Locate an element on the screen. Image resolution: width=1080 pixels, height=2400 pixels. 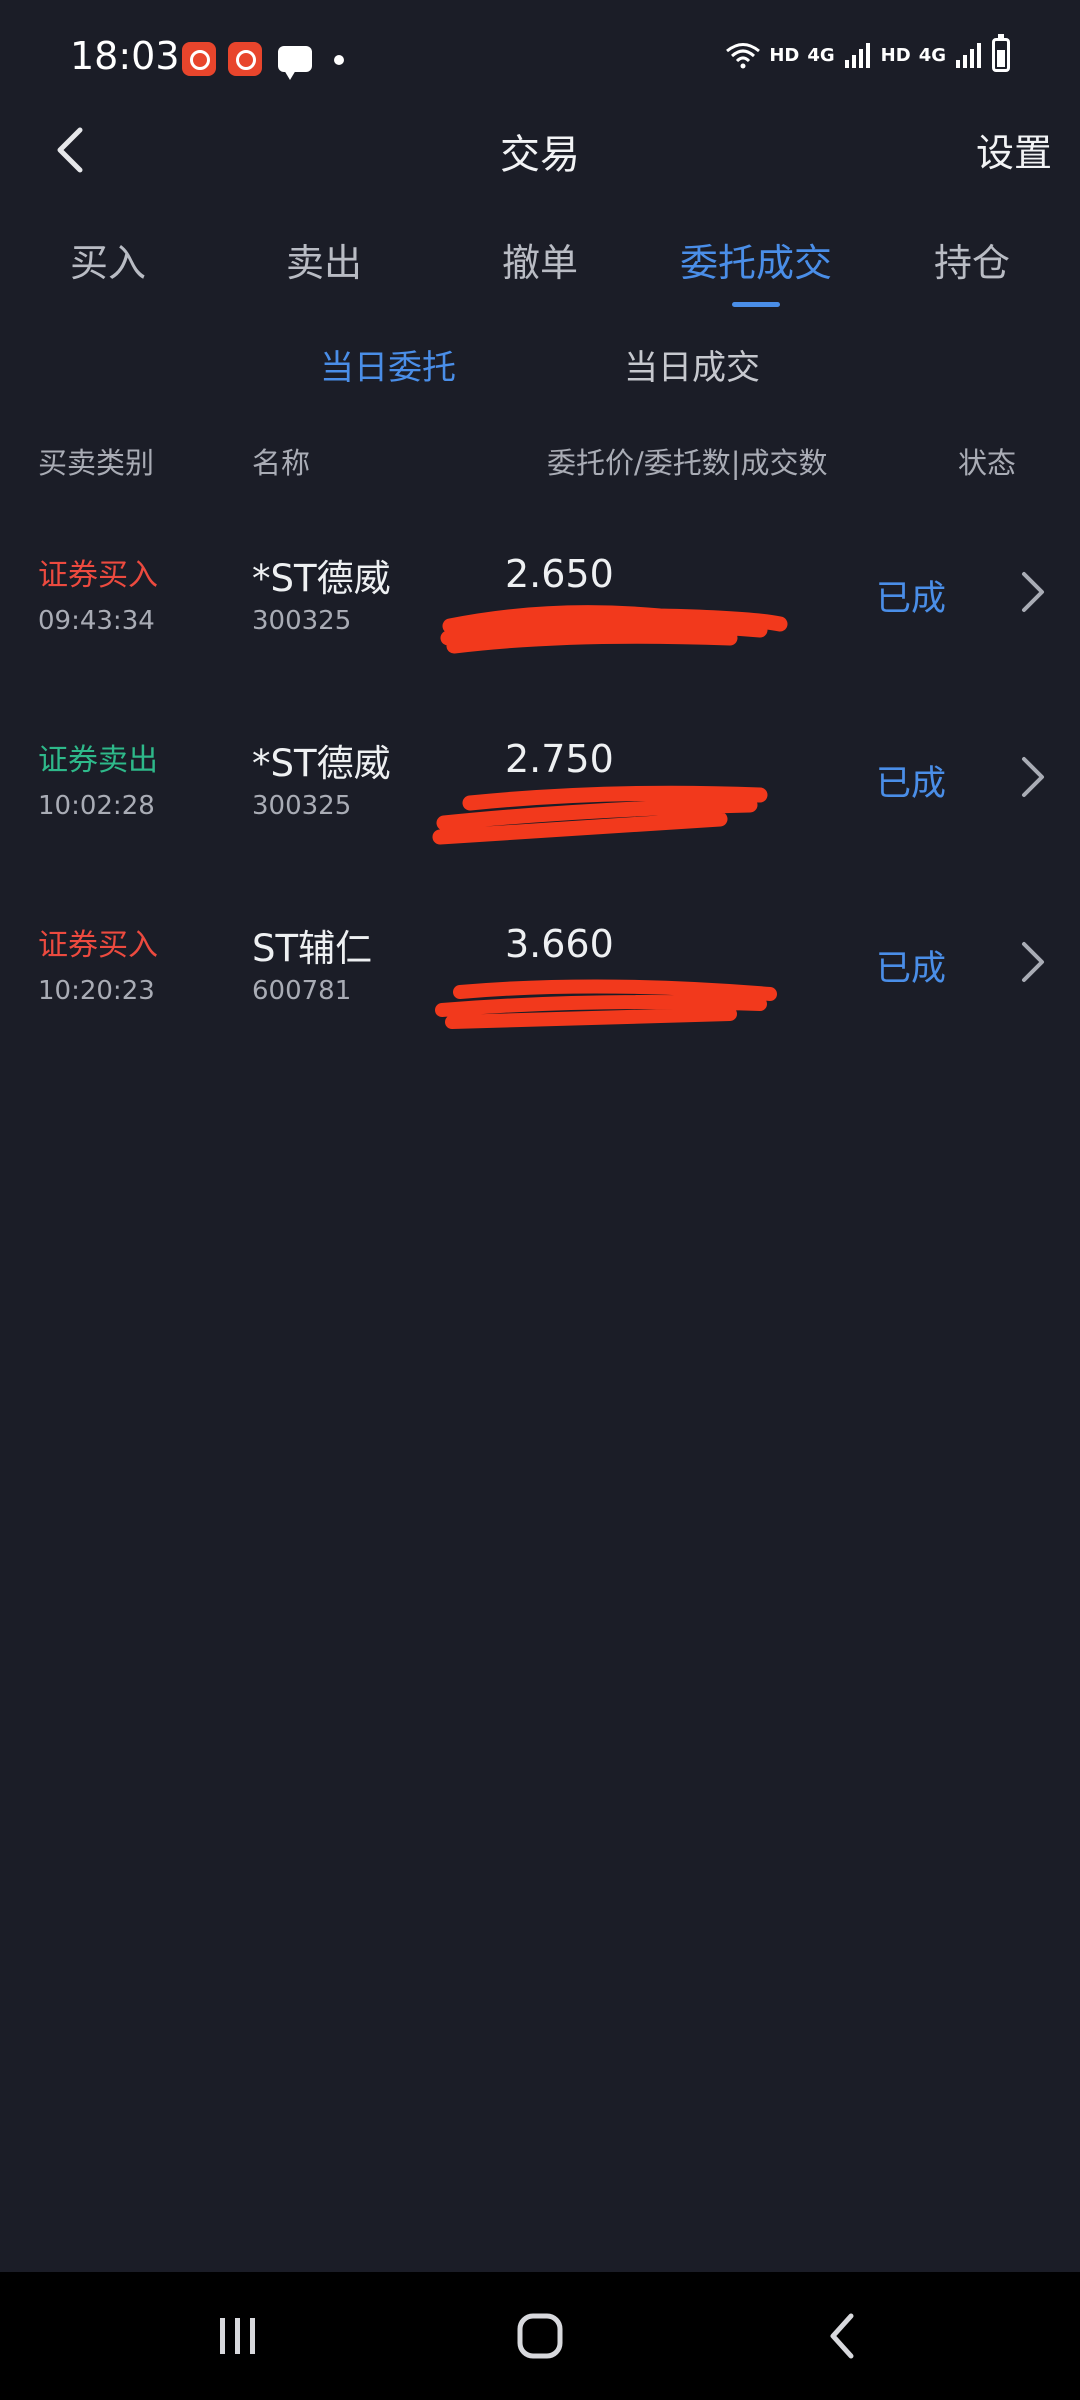
order-row: 证券卖出 10:02:28 *ST德威 300325 2.750 已成 is located at coordinates (540, 787).